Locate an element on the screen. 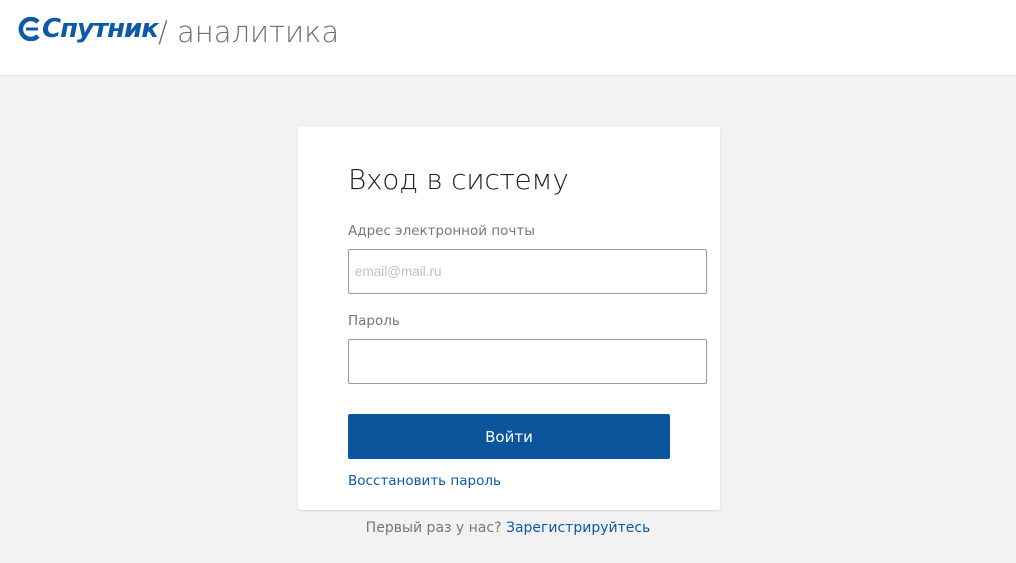  email-label: Адрес электронной почты is located at coordinates (441, 231).